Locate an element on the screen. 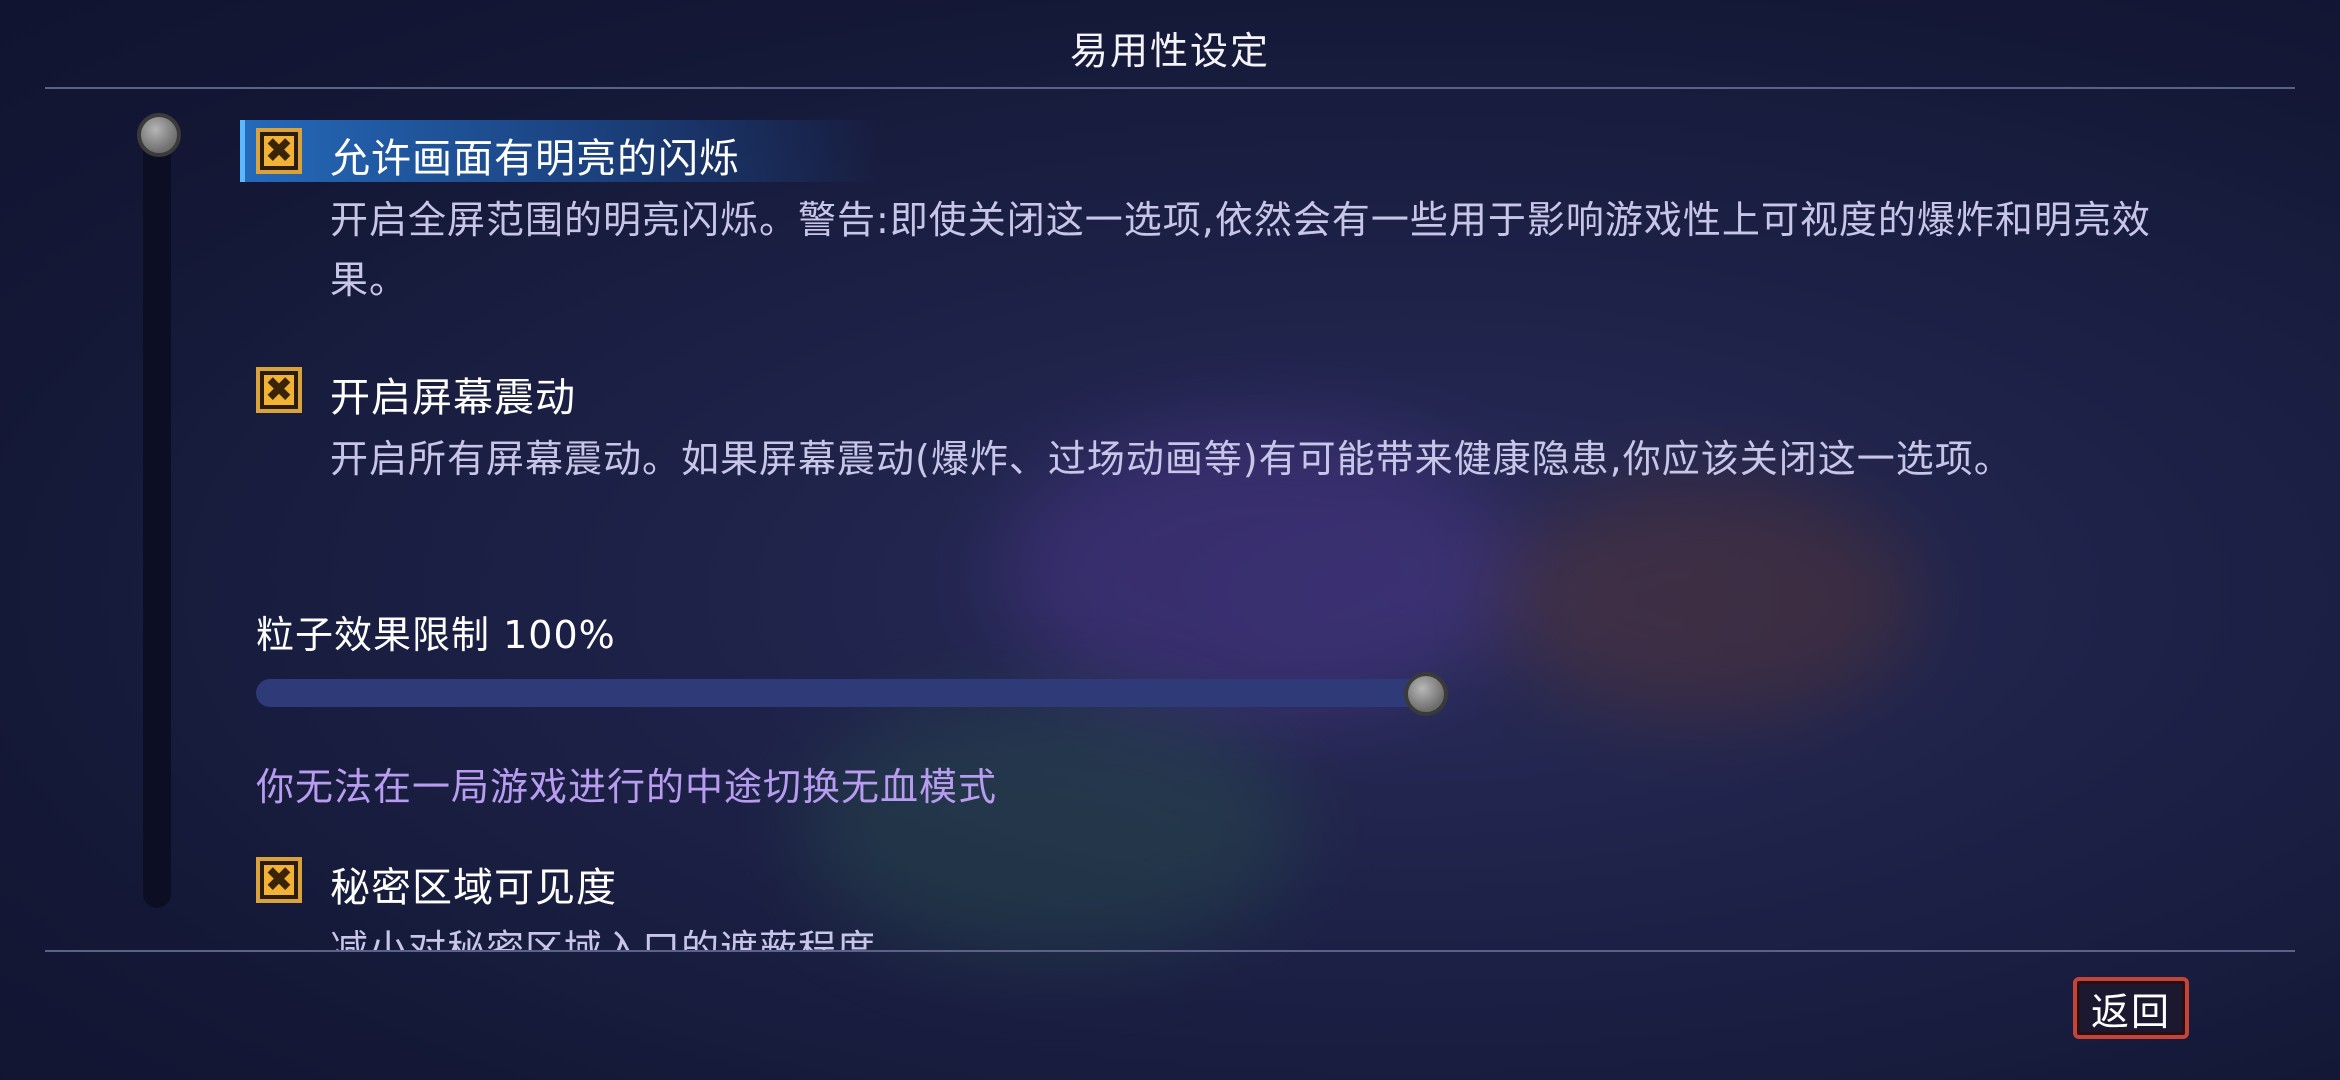 Image resolution: width=2340 pixels, height=1080 pixels. particle-limit-label: 粒子效果限制 100% is located at coordinates (436, 631).